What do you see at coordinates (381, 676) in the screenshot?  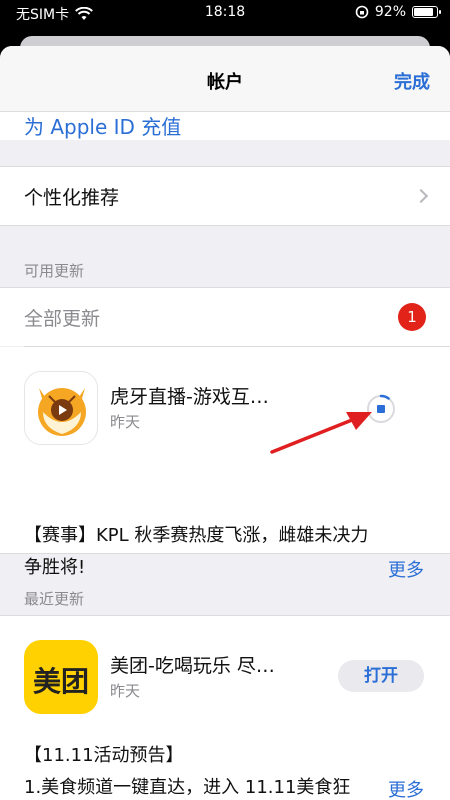 I see `open-button: 打开` at bounding box center [381, 676].